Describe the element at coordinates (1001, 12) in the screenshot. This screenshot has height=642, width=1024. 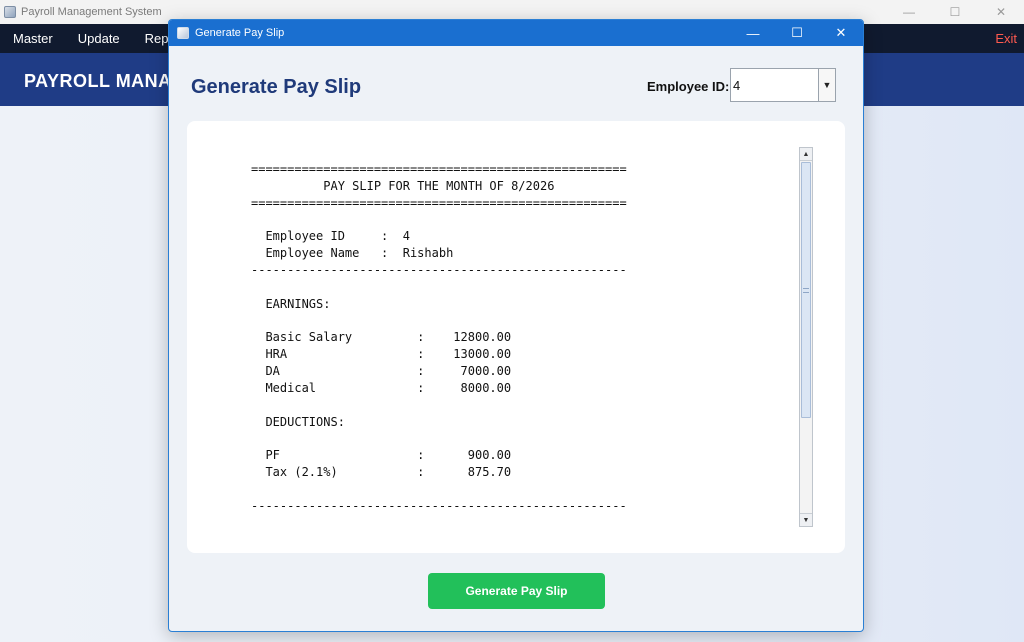
I see `close-button: ✕` at that location.